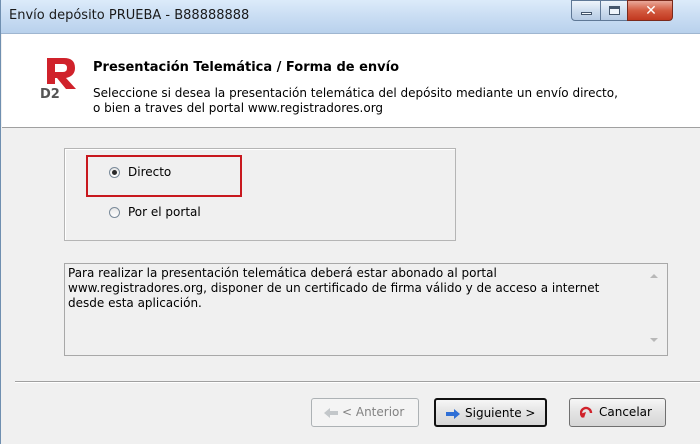  I want to click on next-button-label: Siguiente >, so click(500, 413).